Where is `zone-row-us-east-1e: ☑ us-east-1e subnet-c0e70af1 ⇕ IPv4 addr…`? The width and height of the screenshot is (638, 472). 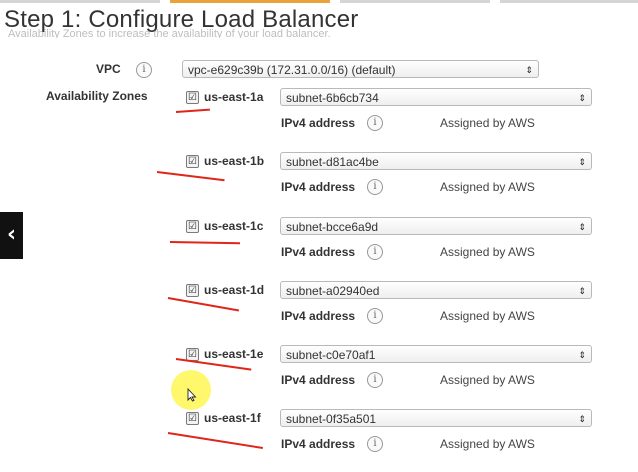
zone-row-us-east-1e: ☑ us-east-1e subnet-c0e70af1 ⇕ IPv4 addr… is located at coordinates (319, 376).